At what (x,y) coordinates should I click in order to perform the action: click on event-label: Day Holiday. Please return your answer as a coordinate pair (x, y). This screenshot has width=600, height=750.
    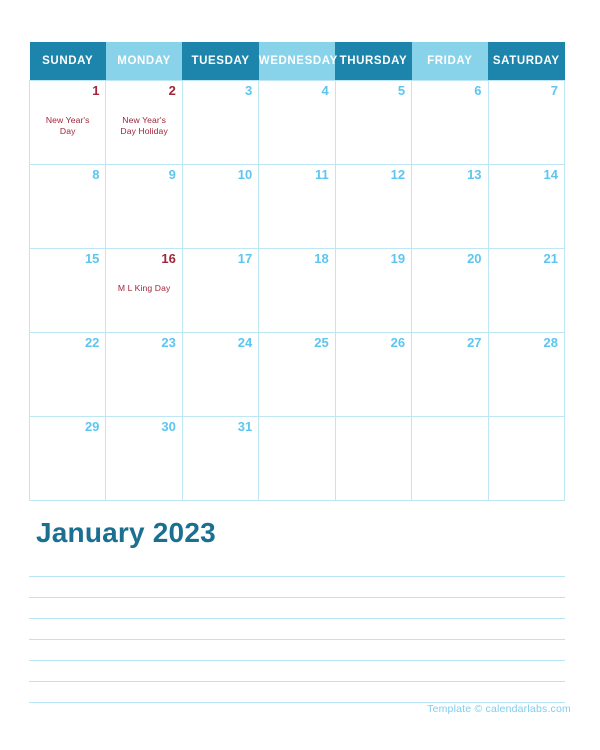
    Looking at the image, I should click on (144, 131).